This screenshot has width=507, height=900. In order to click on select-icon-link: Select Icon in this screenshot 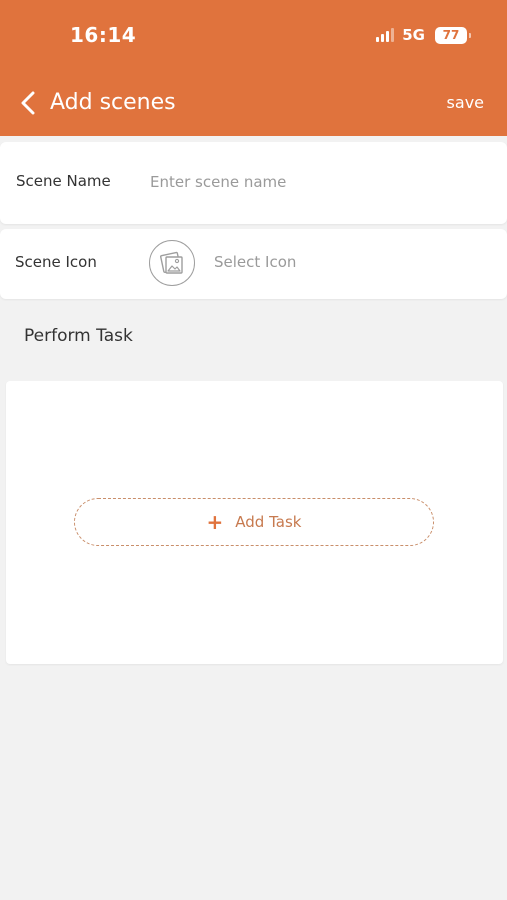, I will do `click(255, 262)`.